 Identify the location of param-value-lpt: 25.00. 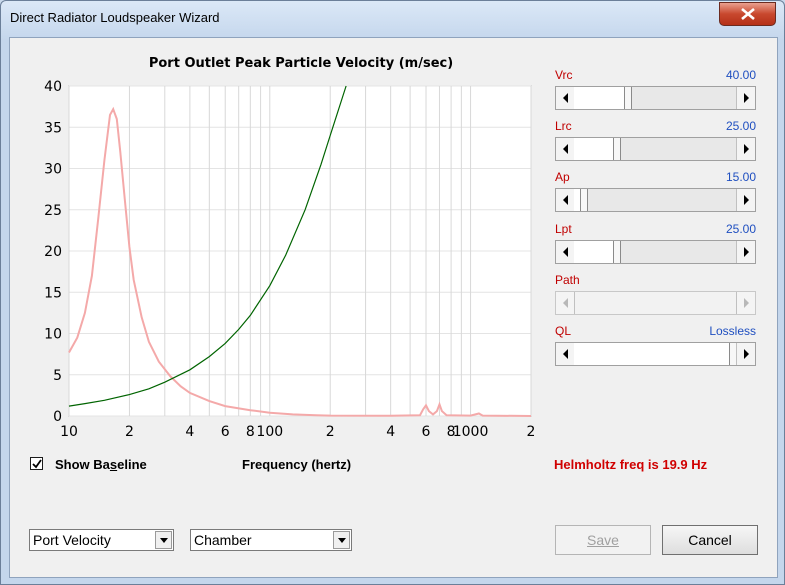
(740, 228).